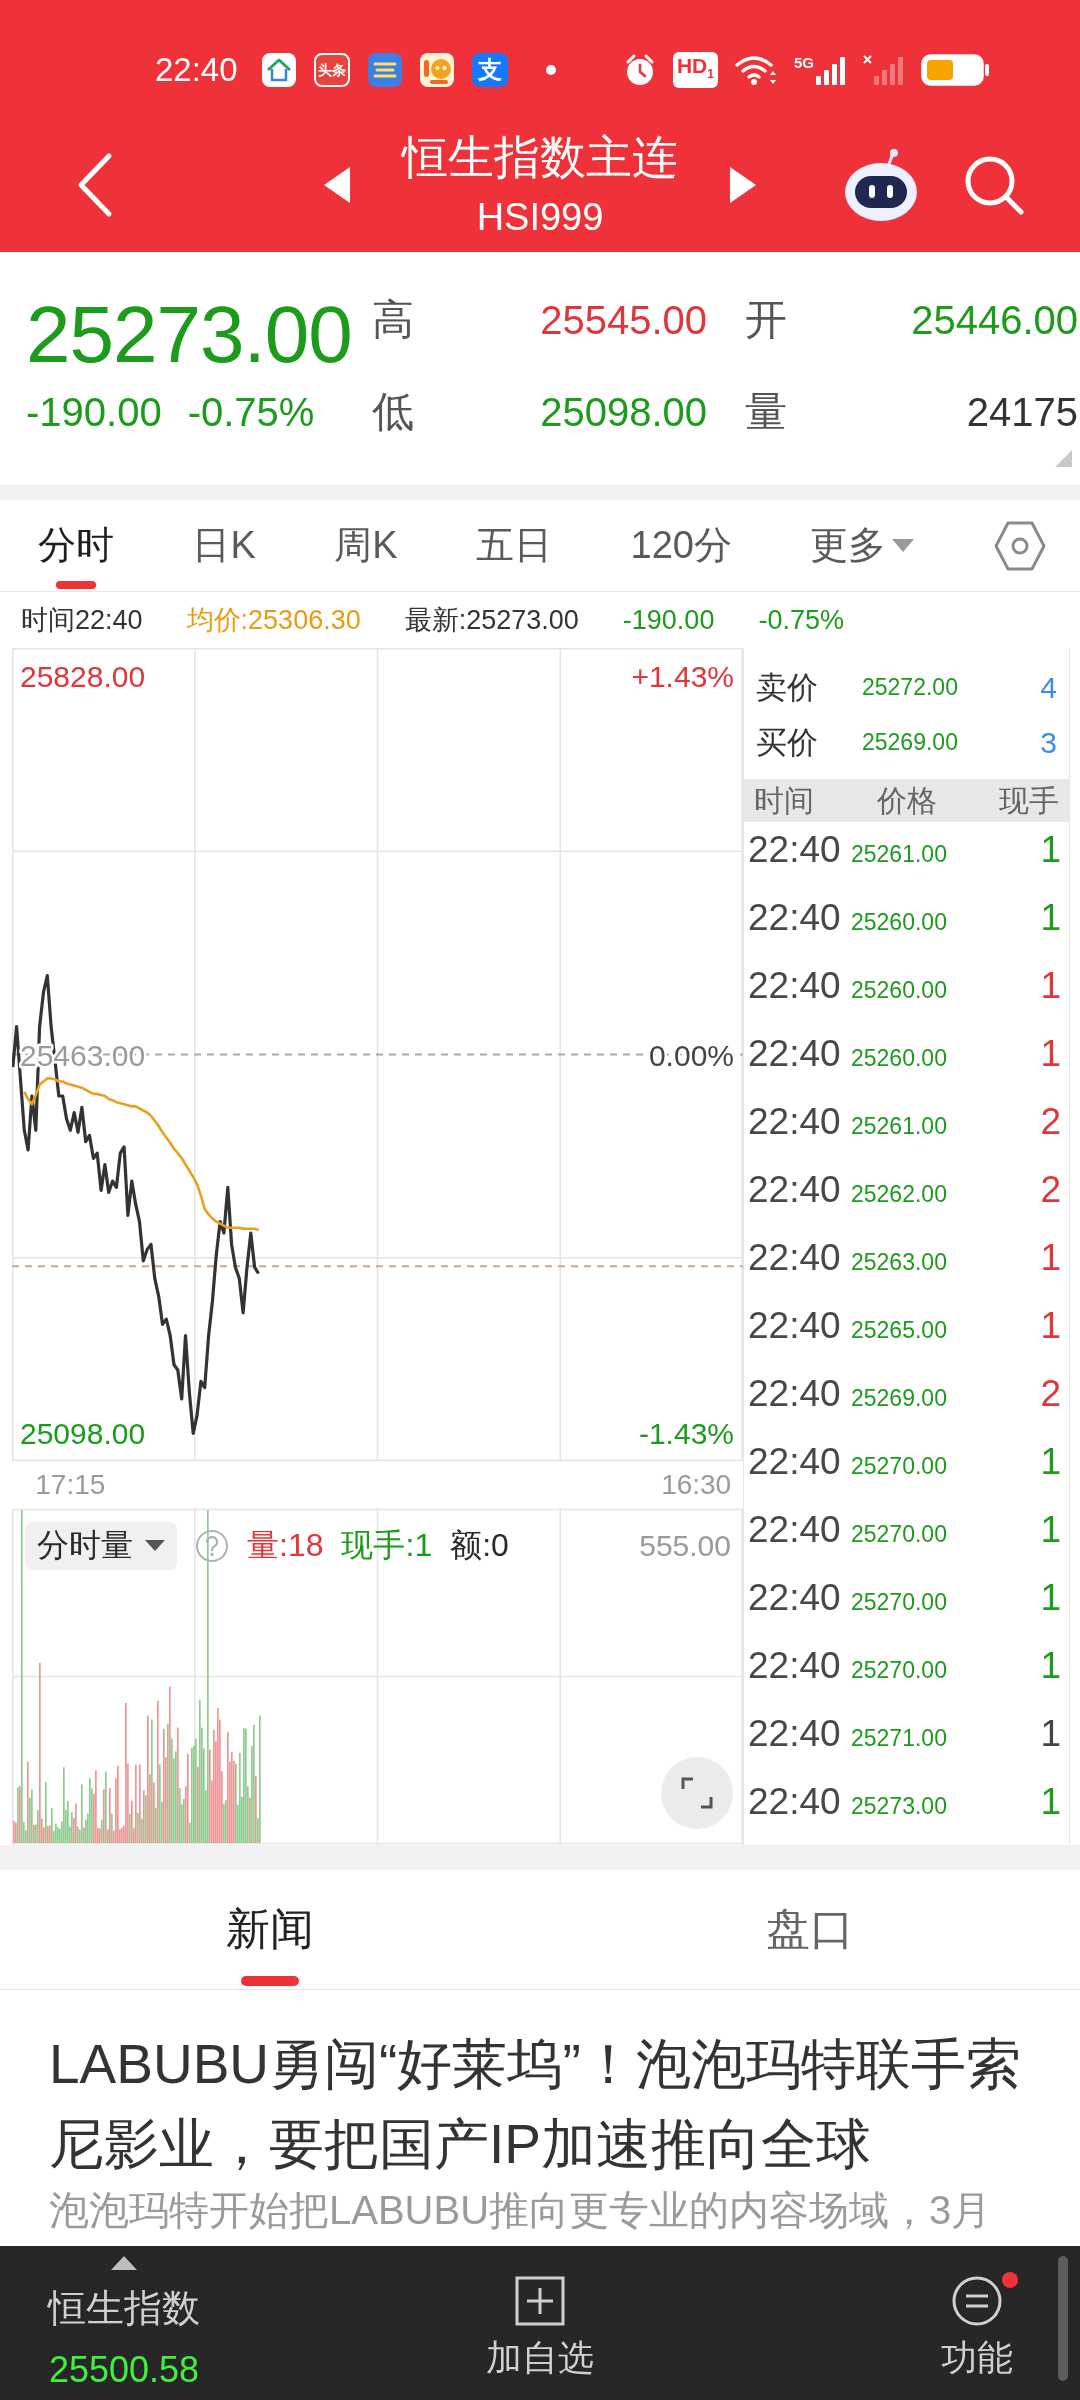 Image resolution: width=1080 pixels, height=2400 pixels. Describe the element at coordinates (337, 185) in the screenshot. I see `previous-button` at that location.